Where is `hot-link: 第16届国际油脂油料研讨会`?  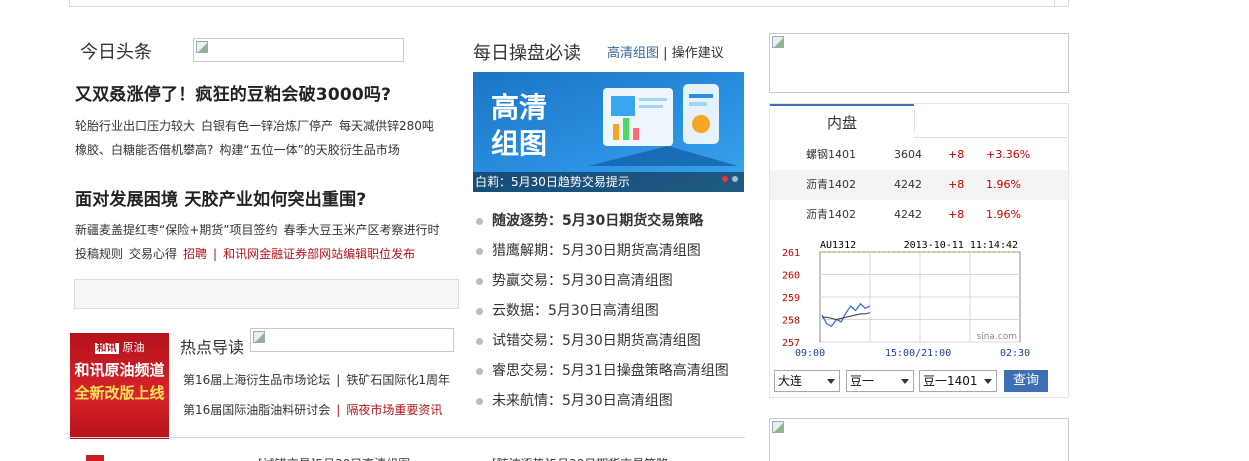
hot-link: 第16届国际油脂油料研讨会 is located at coordinates (256, 410).